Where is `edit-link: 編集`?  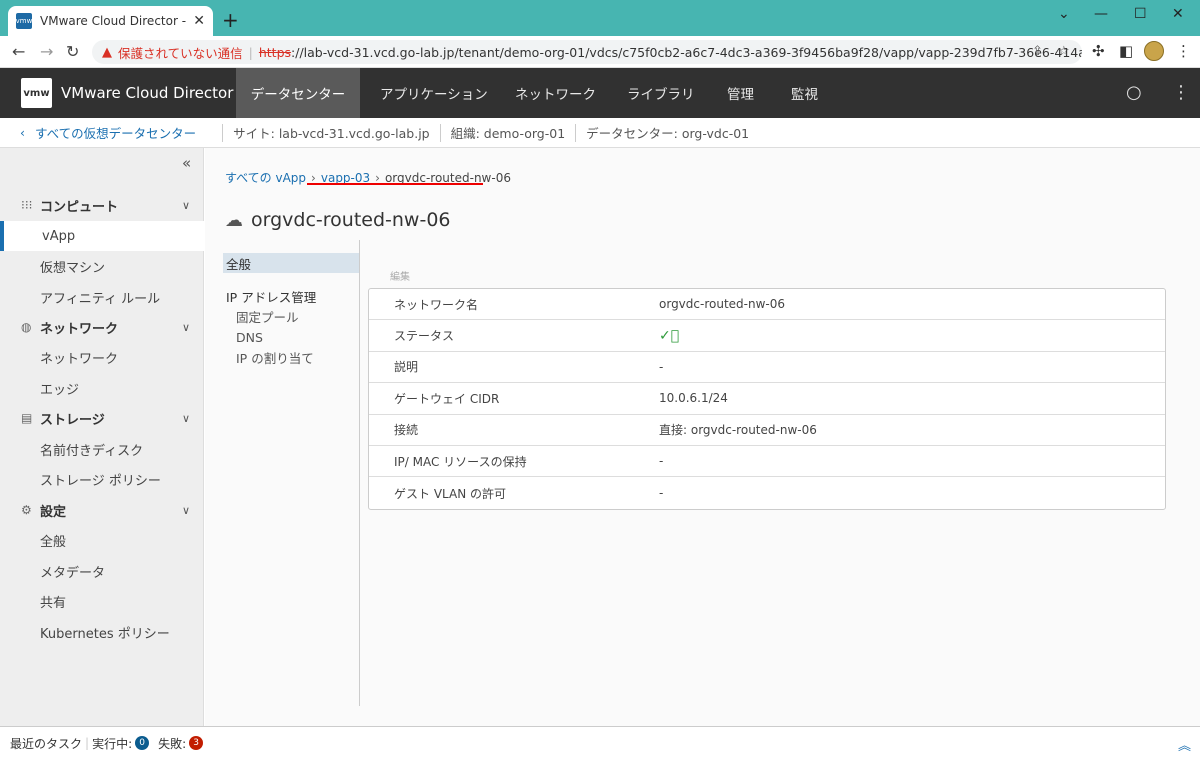
edit-link: 編集 is located at coordinates (400, 275).